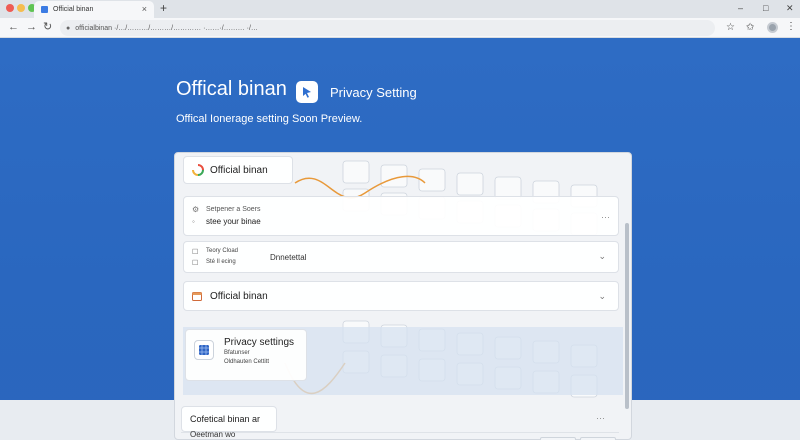 The height and width of the screenshot is (440, 800). What do you see at coordinates (765, 8) in the screenshot?
I see `maximize-icon: □` at bounding box center [765, 8].